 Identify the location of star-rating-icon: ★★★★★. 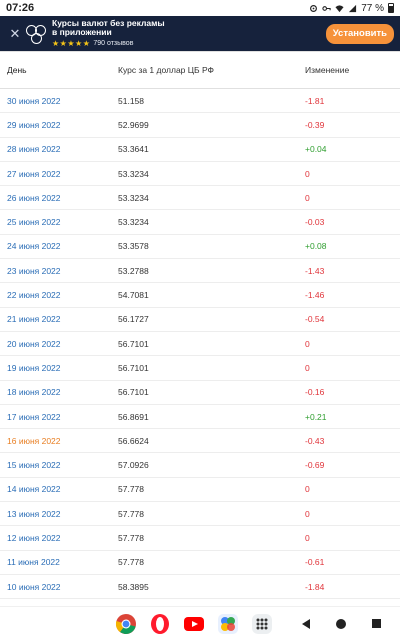
(71, 44).